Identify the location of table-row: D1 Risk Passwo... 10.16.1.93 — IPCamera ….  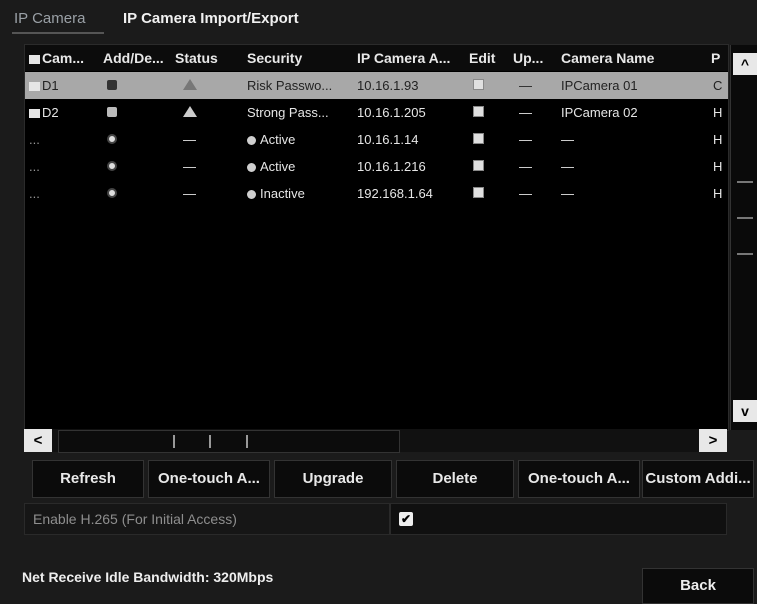
(376, 85).